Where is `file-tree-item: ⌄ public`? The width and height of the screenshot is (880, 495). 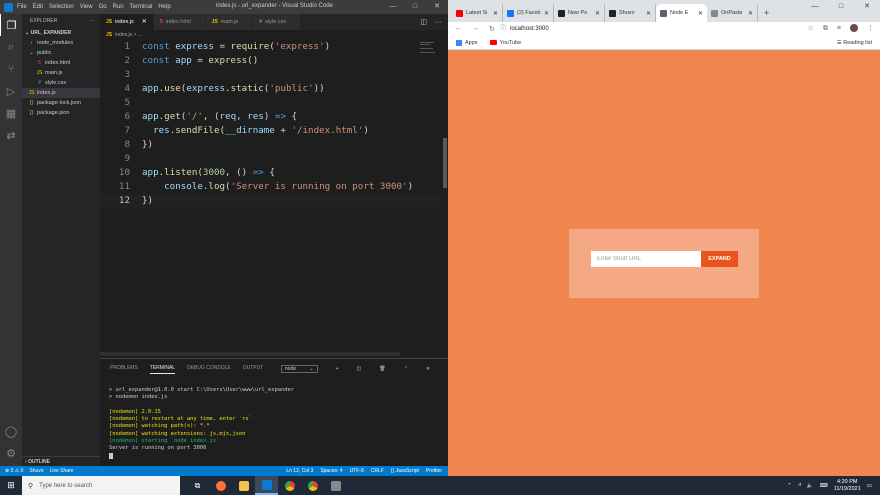
file-tree-item: ⌄ public is located at coordinates (61, 53).